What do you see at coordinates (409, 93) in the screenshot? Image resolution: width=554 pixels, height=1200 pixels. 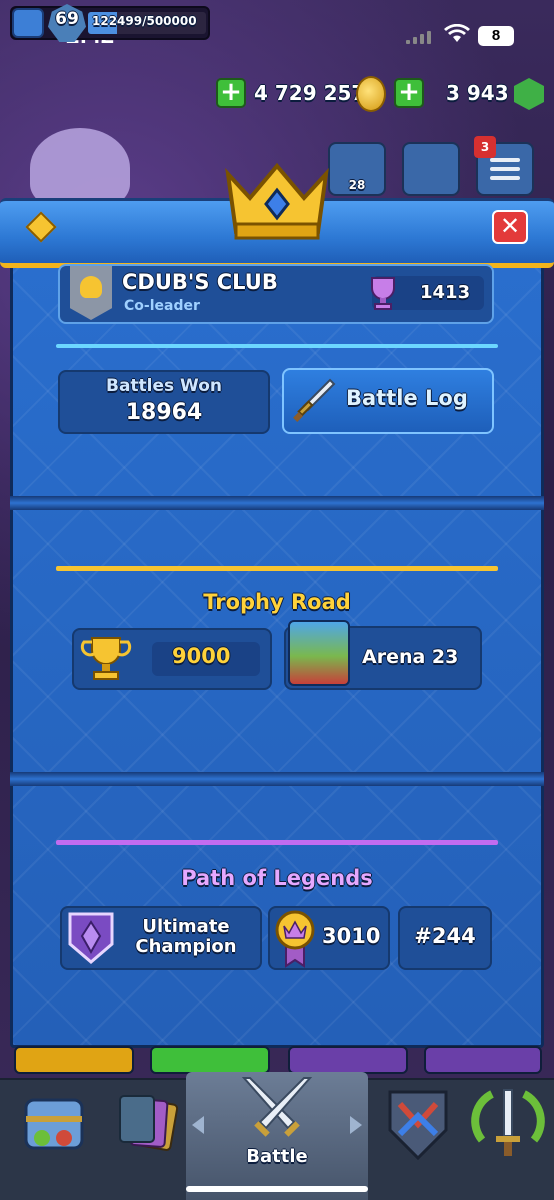 I see `add-gems-button: +` at bounding box center [409, 93].